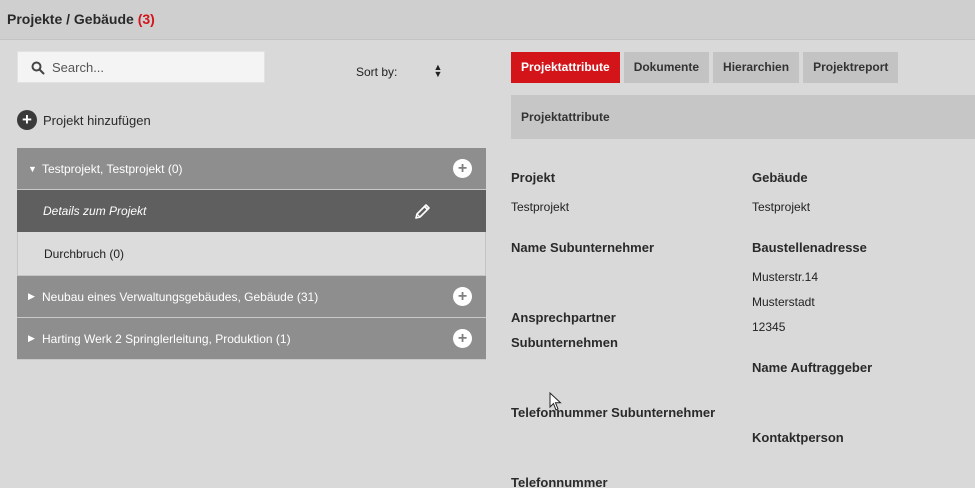 The width and height of the screenshot is (975, 488). What do you see at coordinates (798, 437) in the screenshot?
I see `kontakt-label: Kontaktperson` at bounding box center [798, 437].